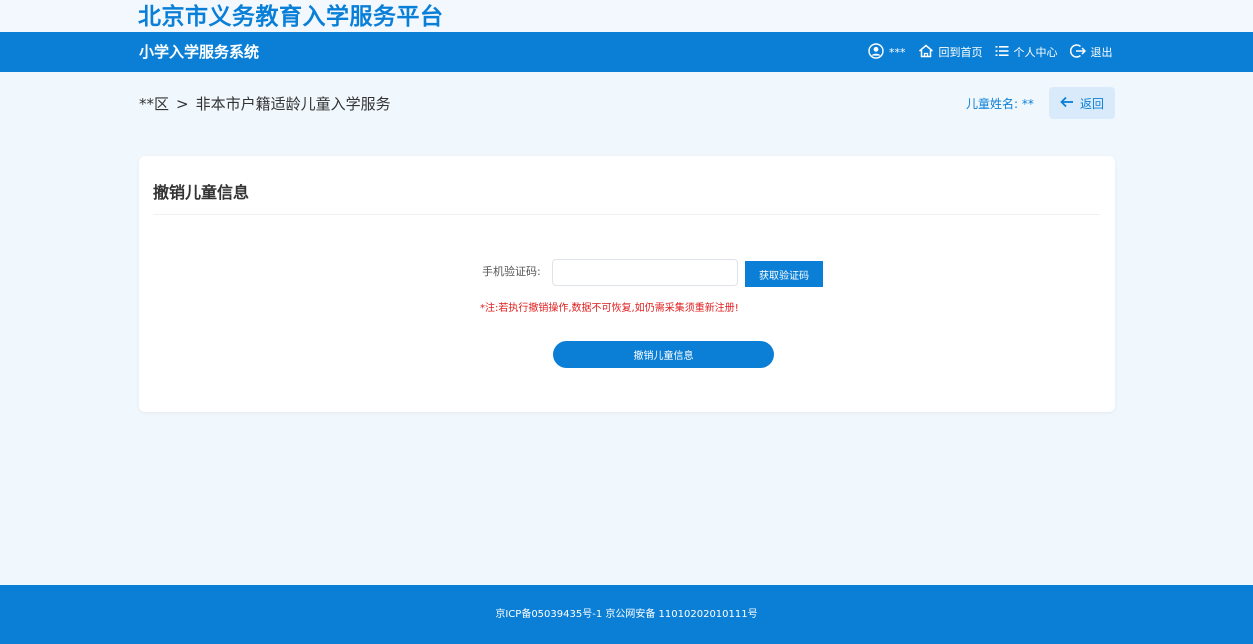  I want to click on user-name: ***, so click(897, 52).